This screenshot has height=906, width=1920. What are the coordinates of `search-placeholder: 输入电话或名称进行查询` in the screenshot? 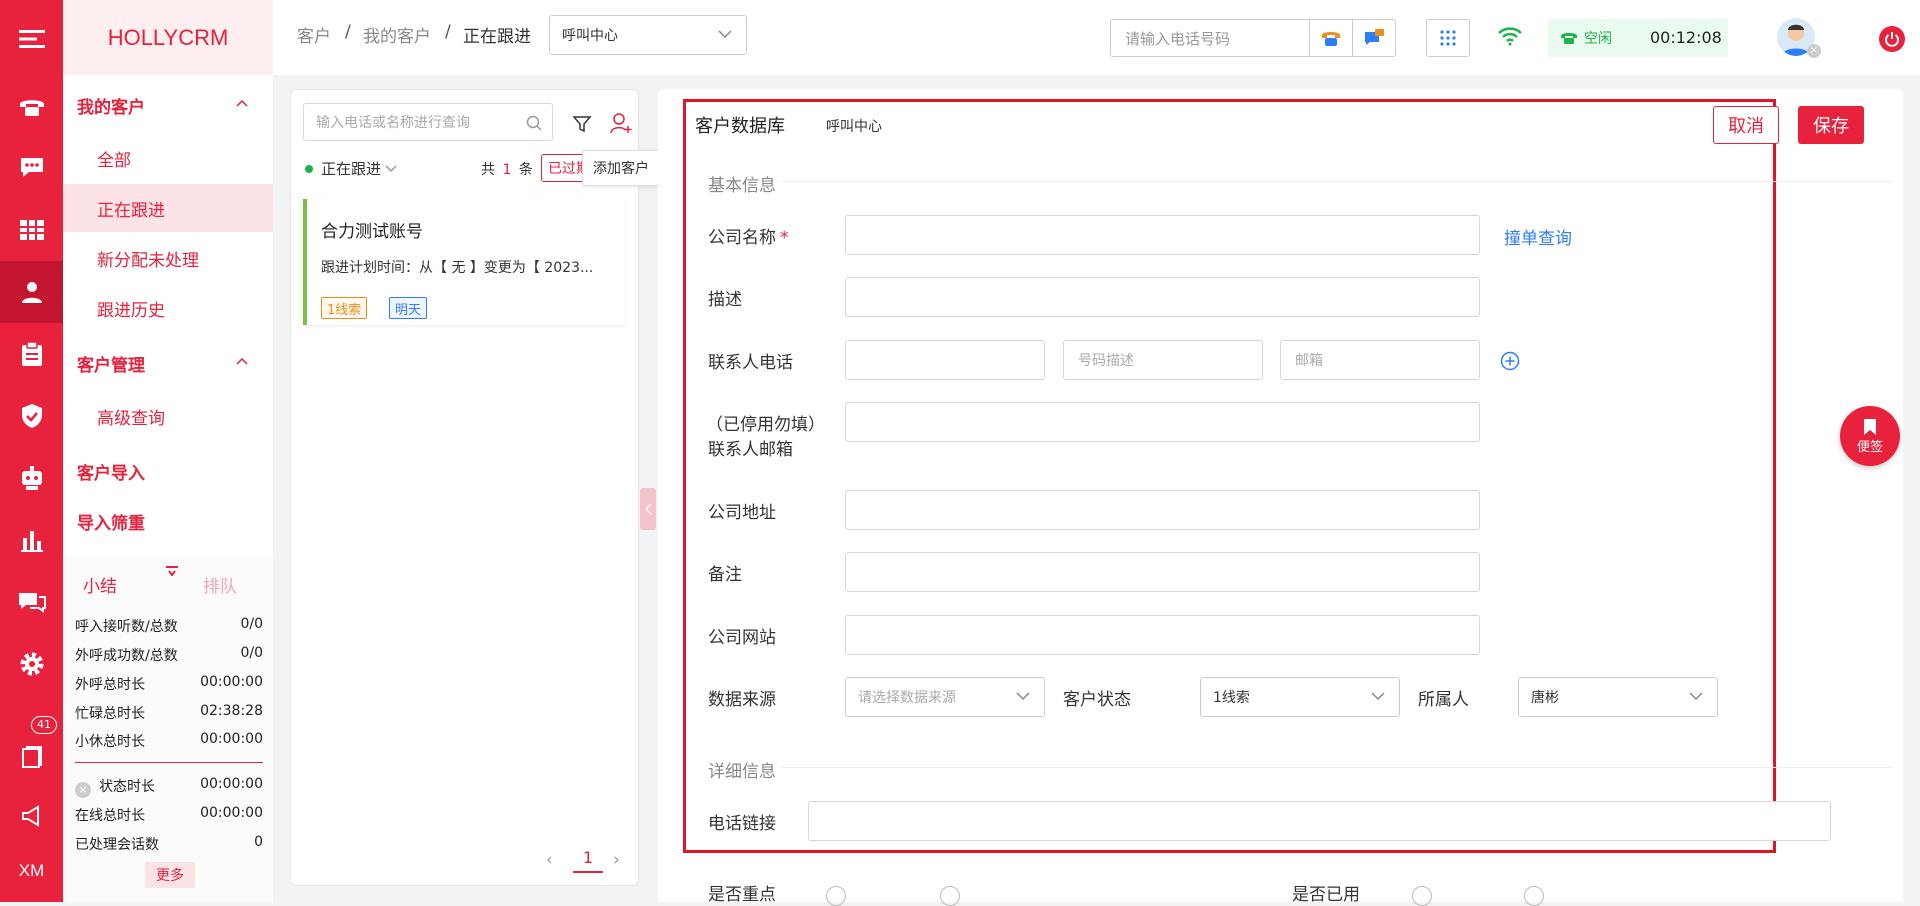 It's located at (393, 123).